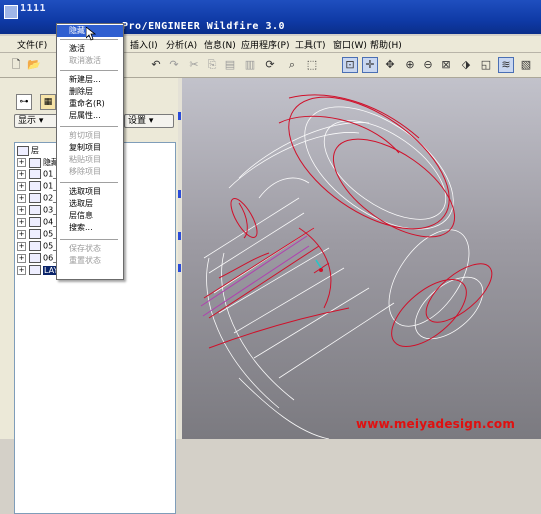 This screenshot has width=541, height=514. I want to click on app-icon, so click(11, 12).